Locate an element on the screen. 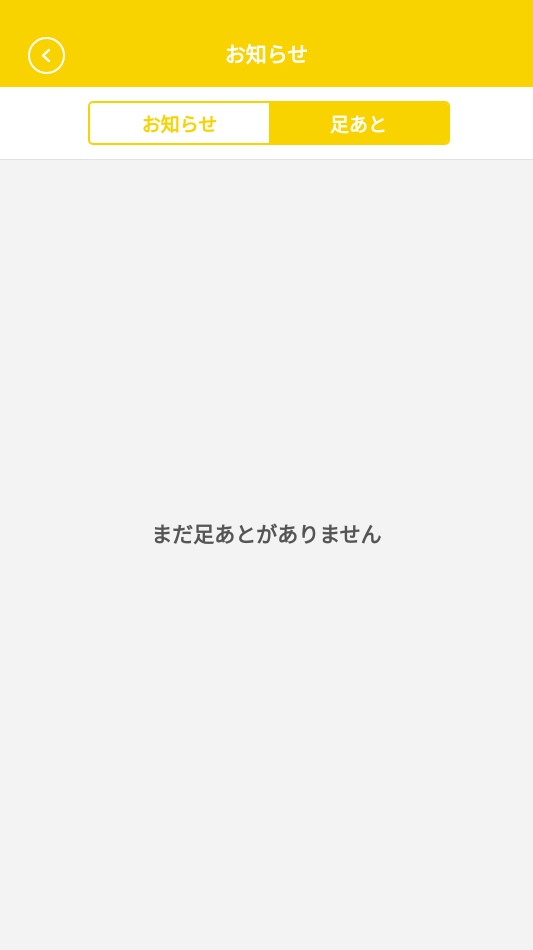 The width and height of the screenshot is (533, 950). app-header: お知らせ is located at coordinates (266, 43).